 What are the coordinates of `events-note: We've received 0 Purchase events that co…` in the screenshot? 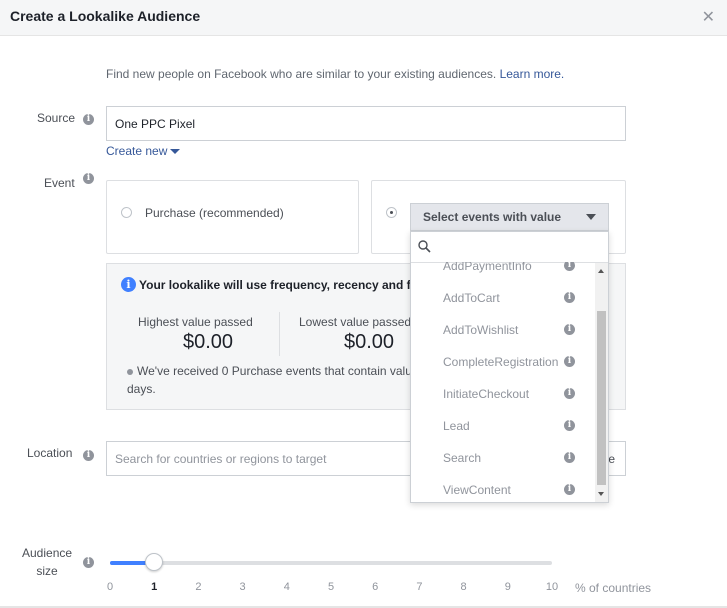 It's located at (269, 371).